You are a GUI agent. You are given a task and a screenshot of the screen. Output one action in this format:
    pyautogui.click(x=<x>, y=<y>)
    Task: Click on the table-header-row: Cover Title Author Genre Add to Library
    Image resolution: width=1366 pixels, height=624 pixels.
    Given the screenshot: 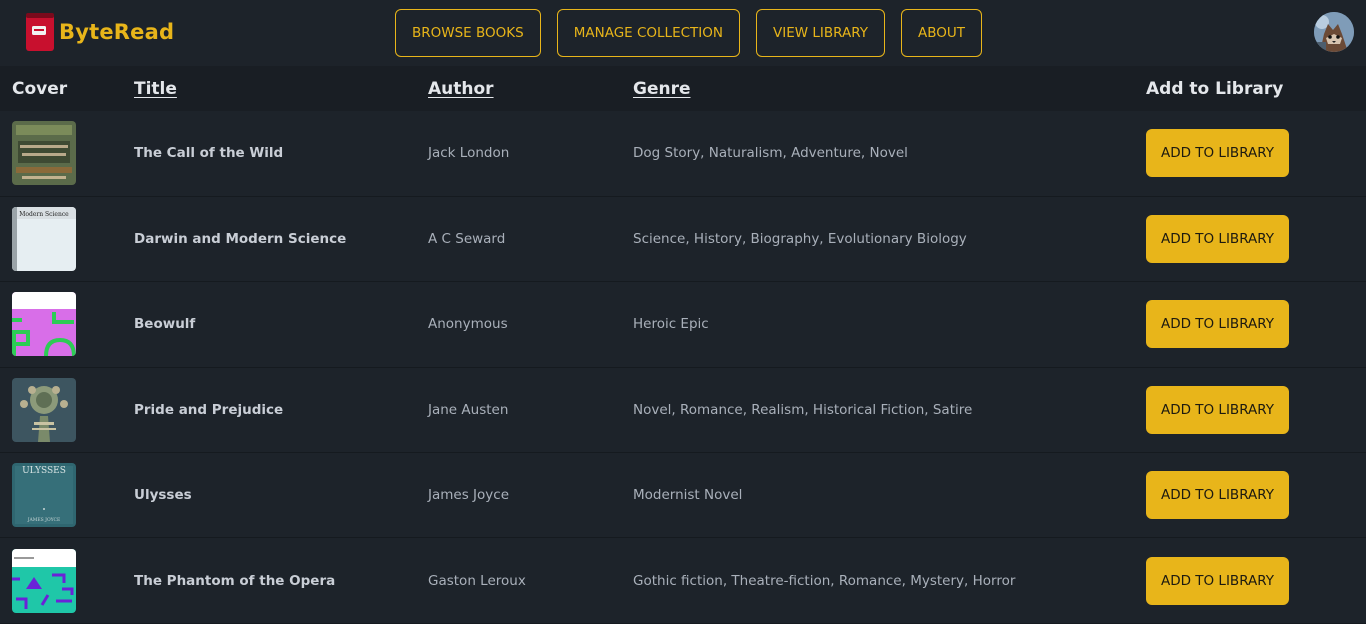 What is the action you would take?
    pyautogui.click(x=683, y=88)
    